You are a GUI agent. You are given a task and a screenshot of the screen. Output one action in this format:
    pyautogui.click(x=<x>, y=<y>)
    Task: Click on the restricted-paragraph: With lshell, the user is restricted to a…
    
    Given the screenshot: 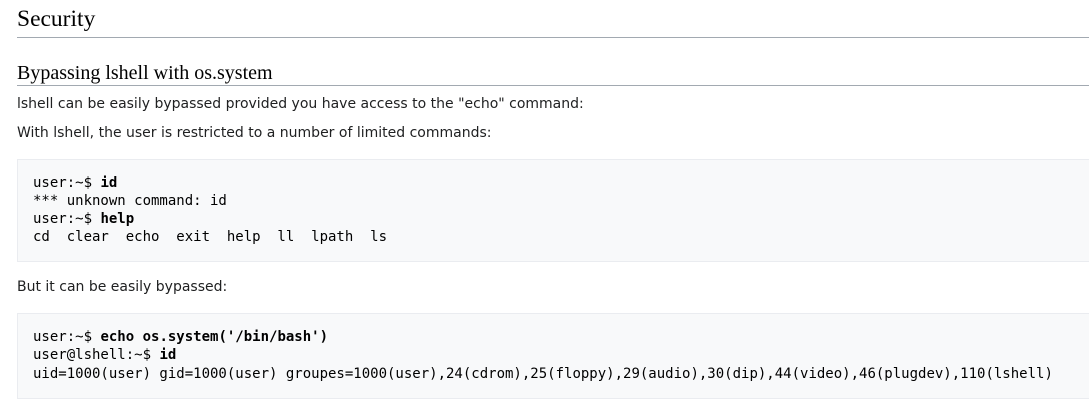 What is the action you would take?
    pyautogui.click(x=254, y=132)
    